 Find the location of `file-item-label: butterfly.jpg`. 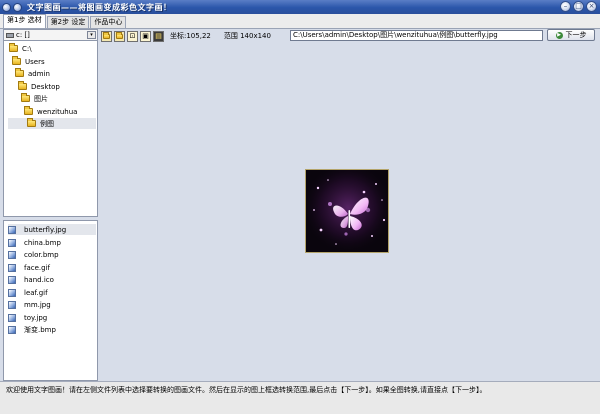

file-item-label: butterfly.jpg is located at coordinates (45, 229).